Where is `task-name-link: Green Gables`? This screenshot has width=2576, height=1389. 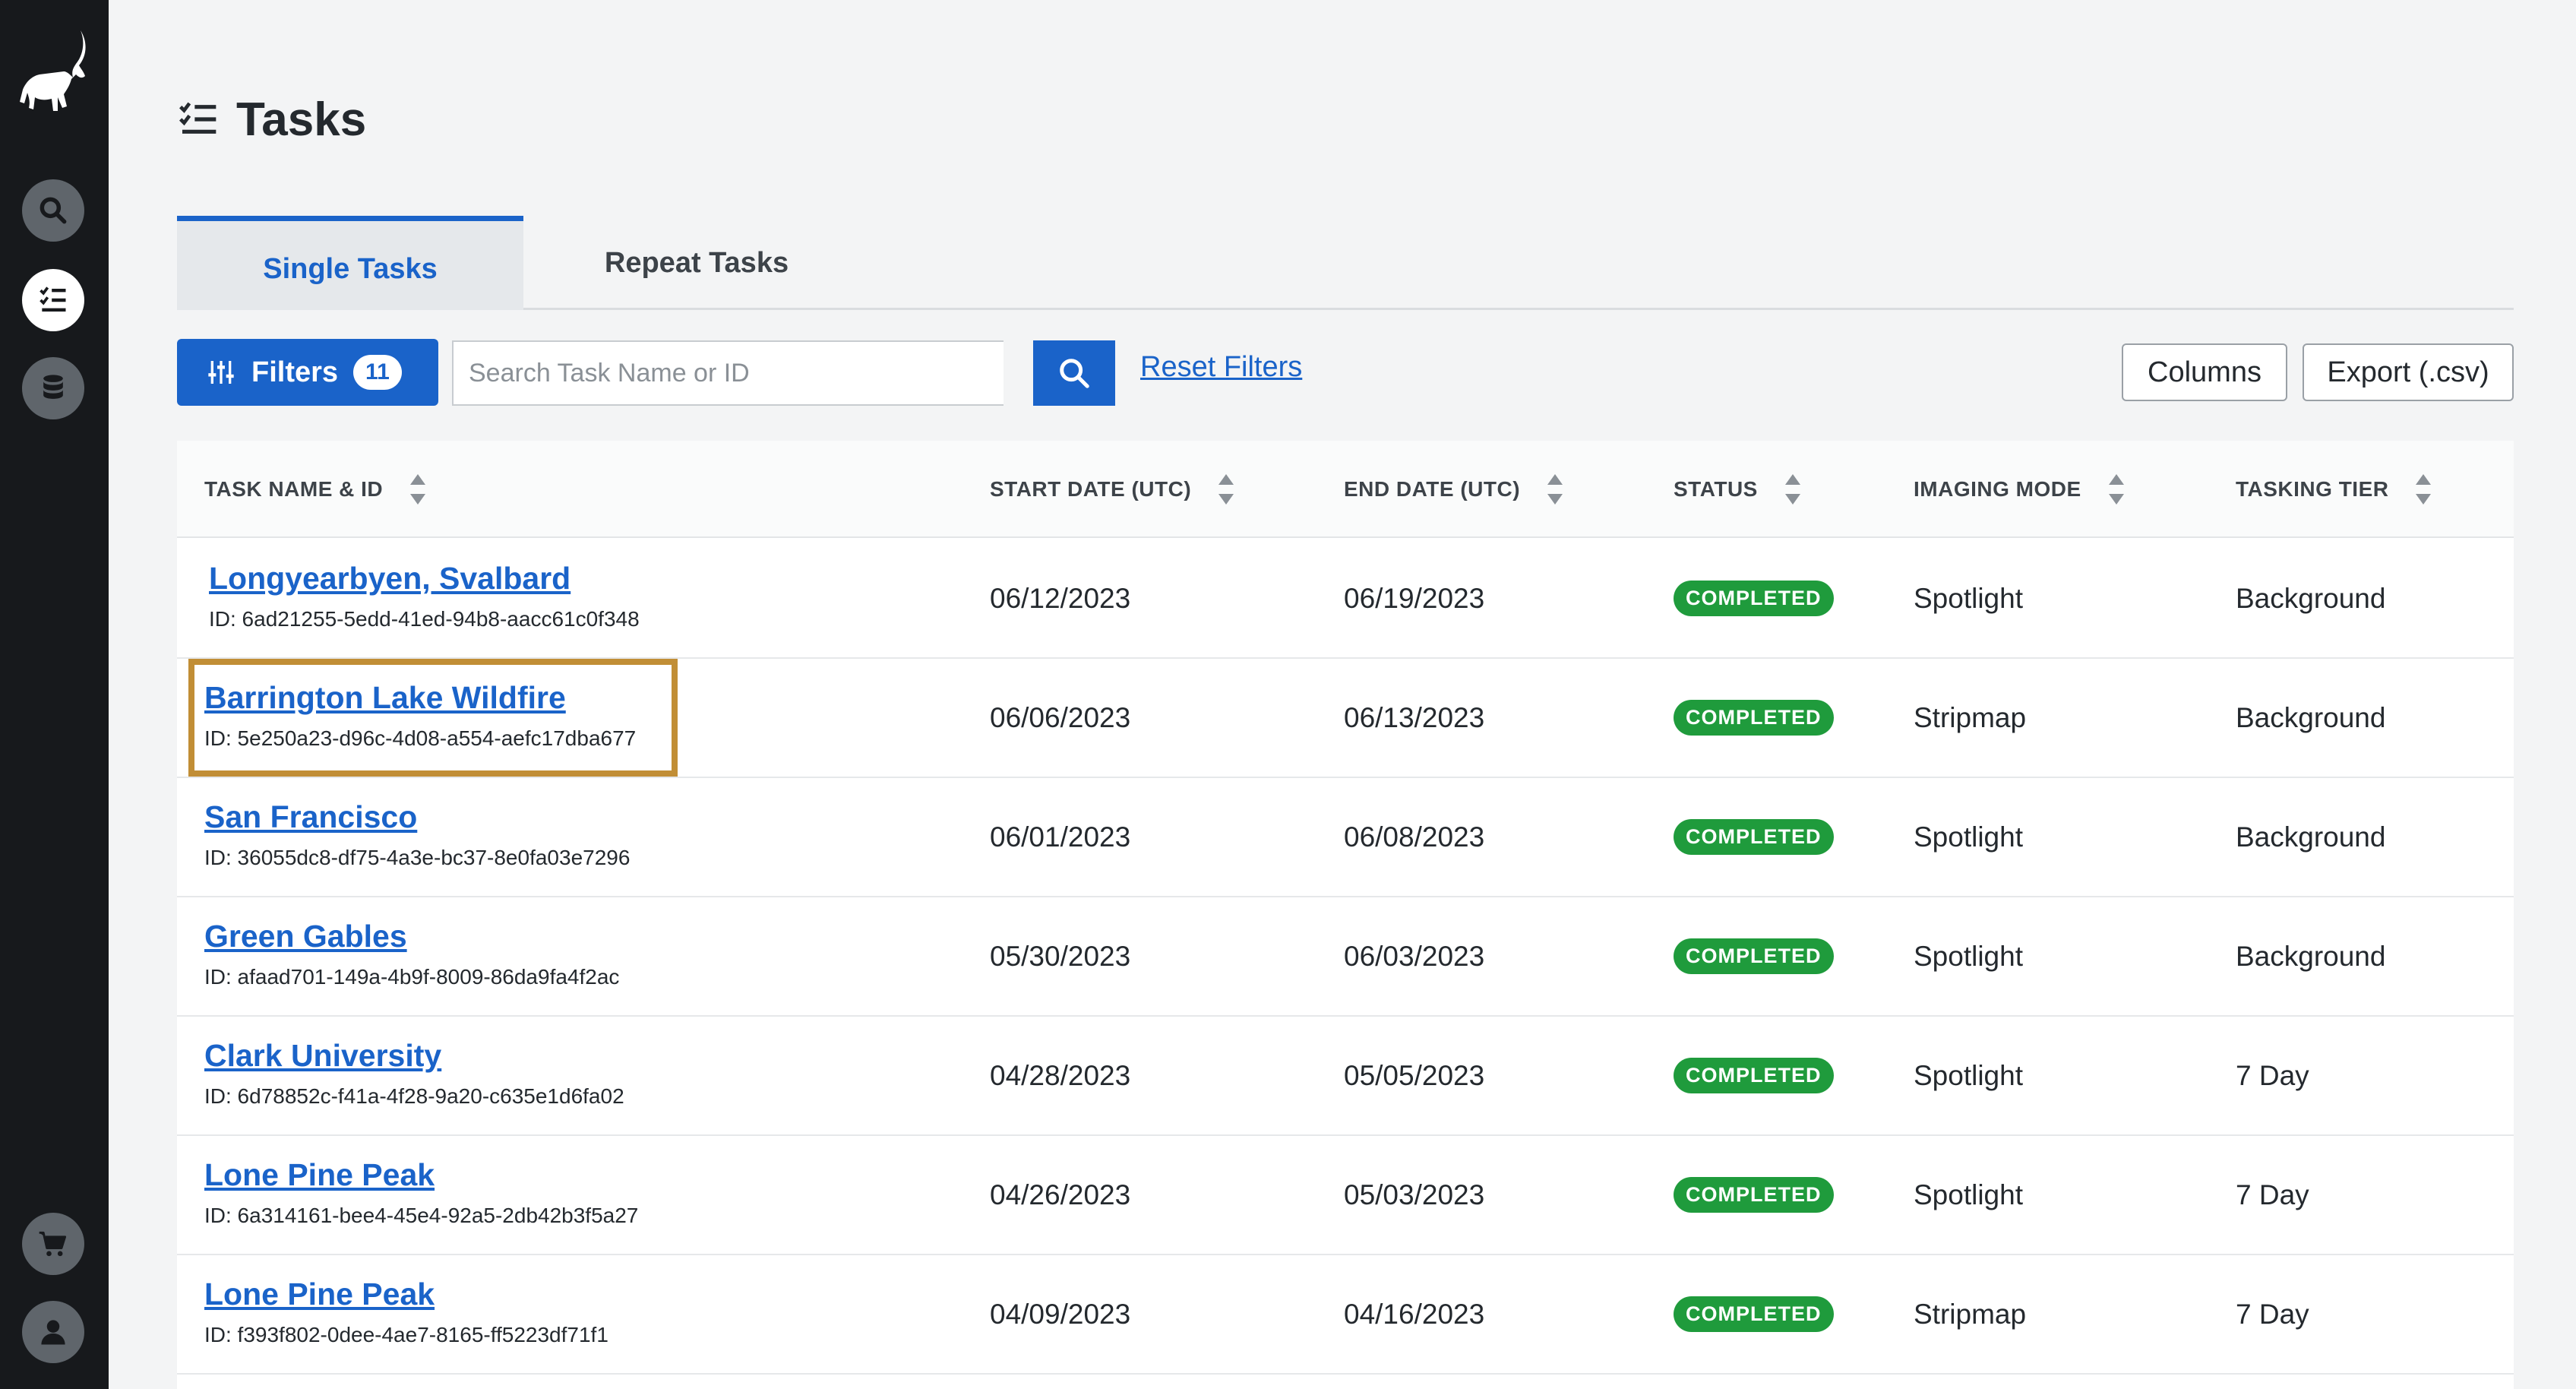 task-name-link: Green Gables is located at coordinates (411, 936).